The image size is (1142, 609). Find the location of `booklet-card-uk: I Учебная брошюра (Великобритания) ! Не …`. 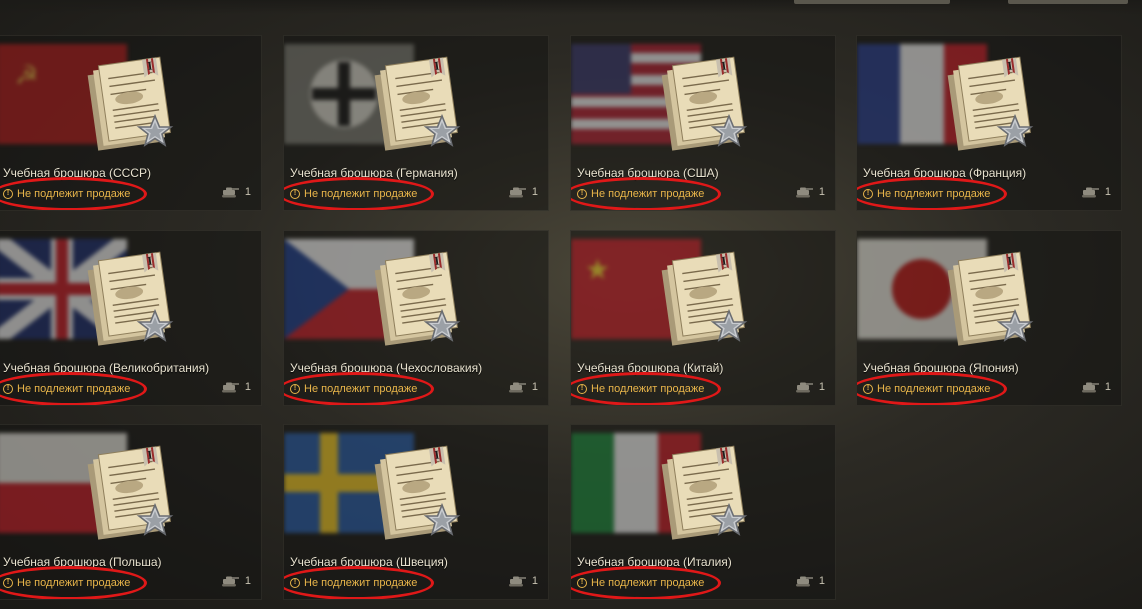

booklet-card-uk: I Учебная брошюра (Великобритания) ! Не … is located at coordinates (131, 318).